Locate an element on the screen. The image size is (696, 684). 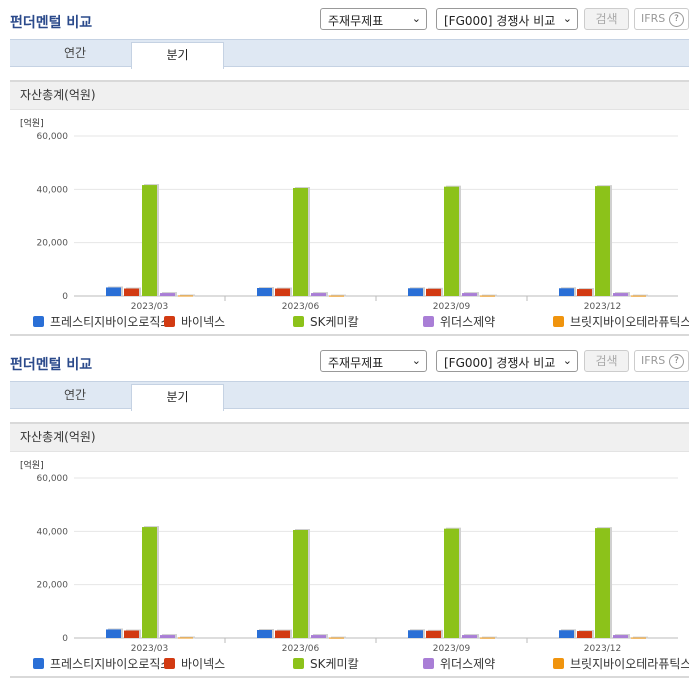
chart-legend: 프레스티지바이오로직스 바이넥스 SK케미칼 위더스제약 브릿지바이오테라퓨틱스 is located at coordinates (345, 322).